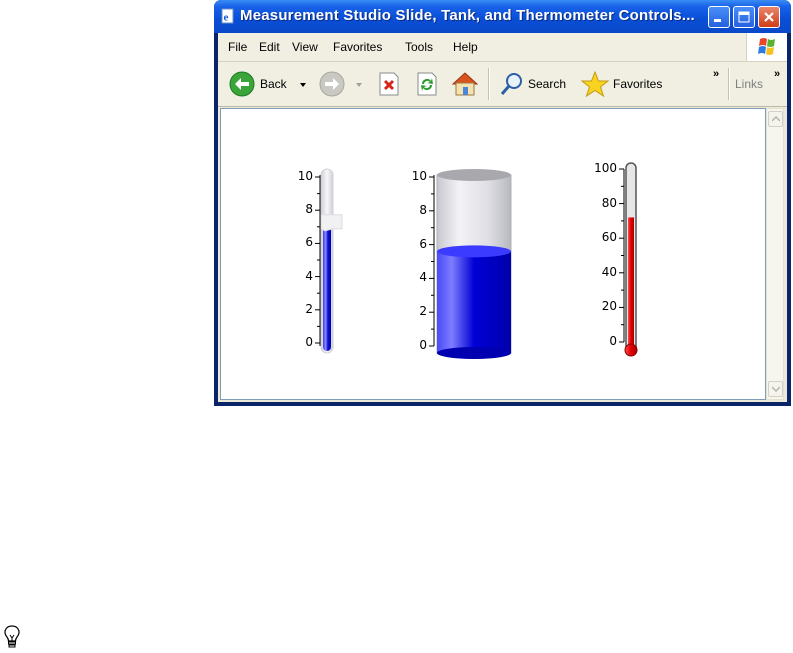 This screenshot has height=653, width=793. Describe the element at coordinates (609, 271) in the screenshot. I see `thermometer-tick-label: 40` at that location.